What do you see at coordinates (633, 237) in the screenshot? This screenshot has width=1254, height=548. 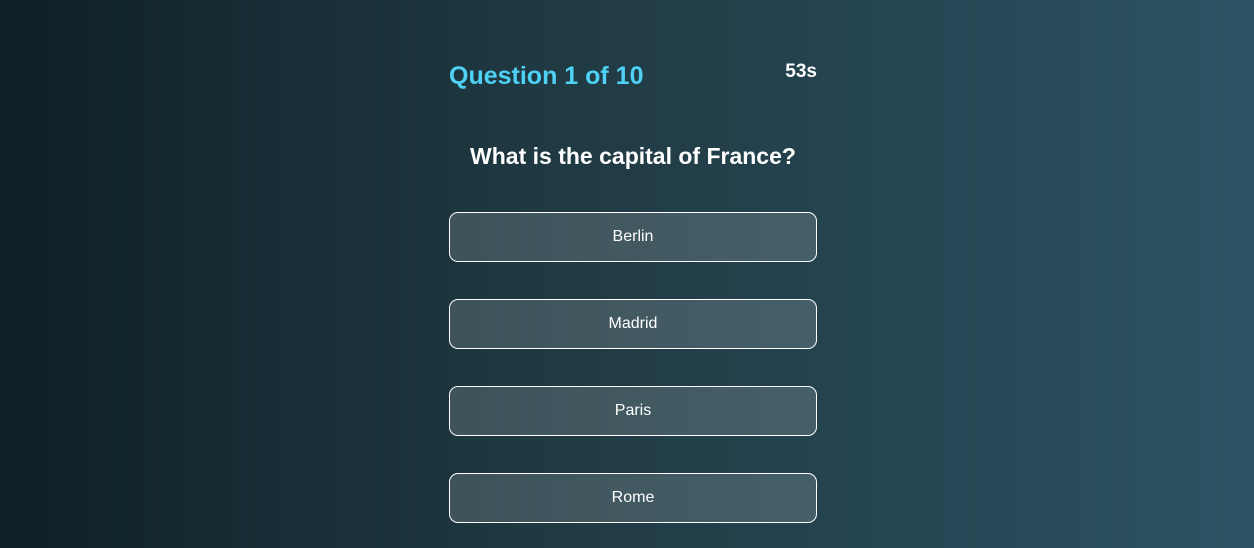 I see `answer-option-berlin: Berlin` at bounding box center [633, 237].